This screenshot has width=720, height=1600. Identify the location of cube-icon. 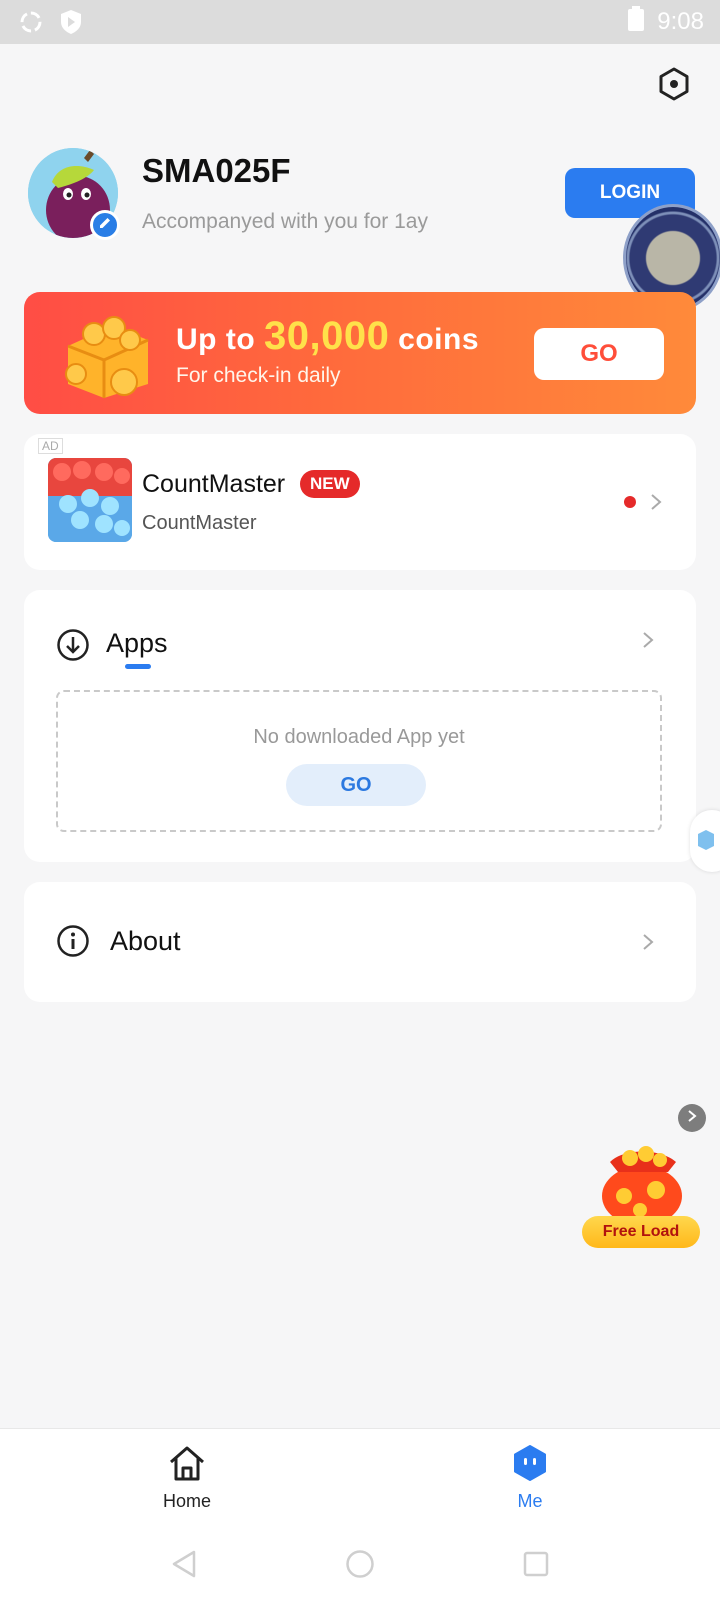
(706, 842).